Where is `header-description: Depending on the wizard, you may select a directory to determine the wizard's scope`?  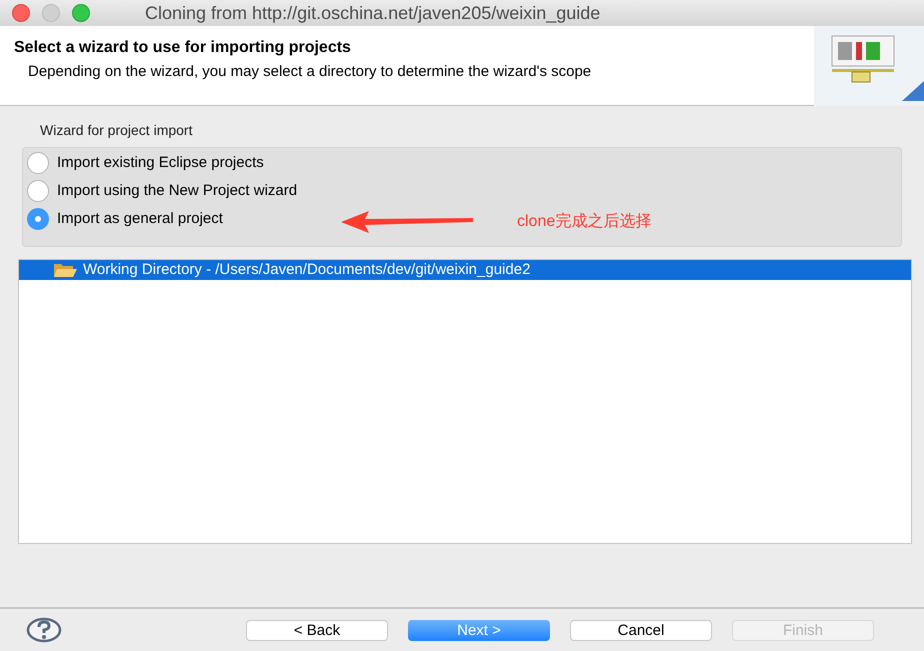 header-description: Depending on the wizard, you may select a directory to determine the wizard's scope is located at coordinates (309, 72).